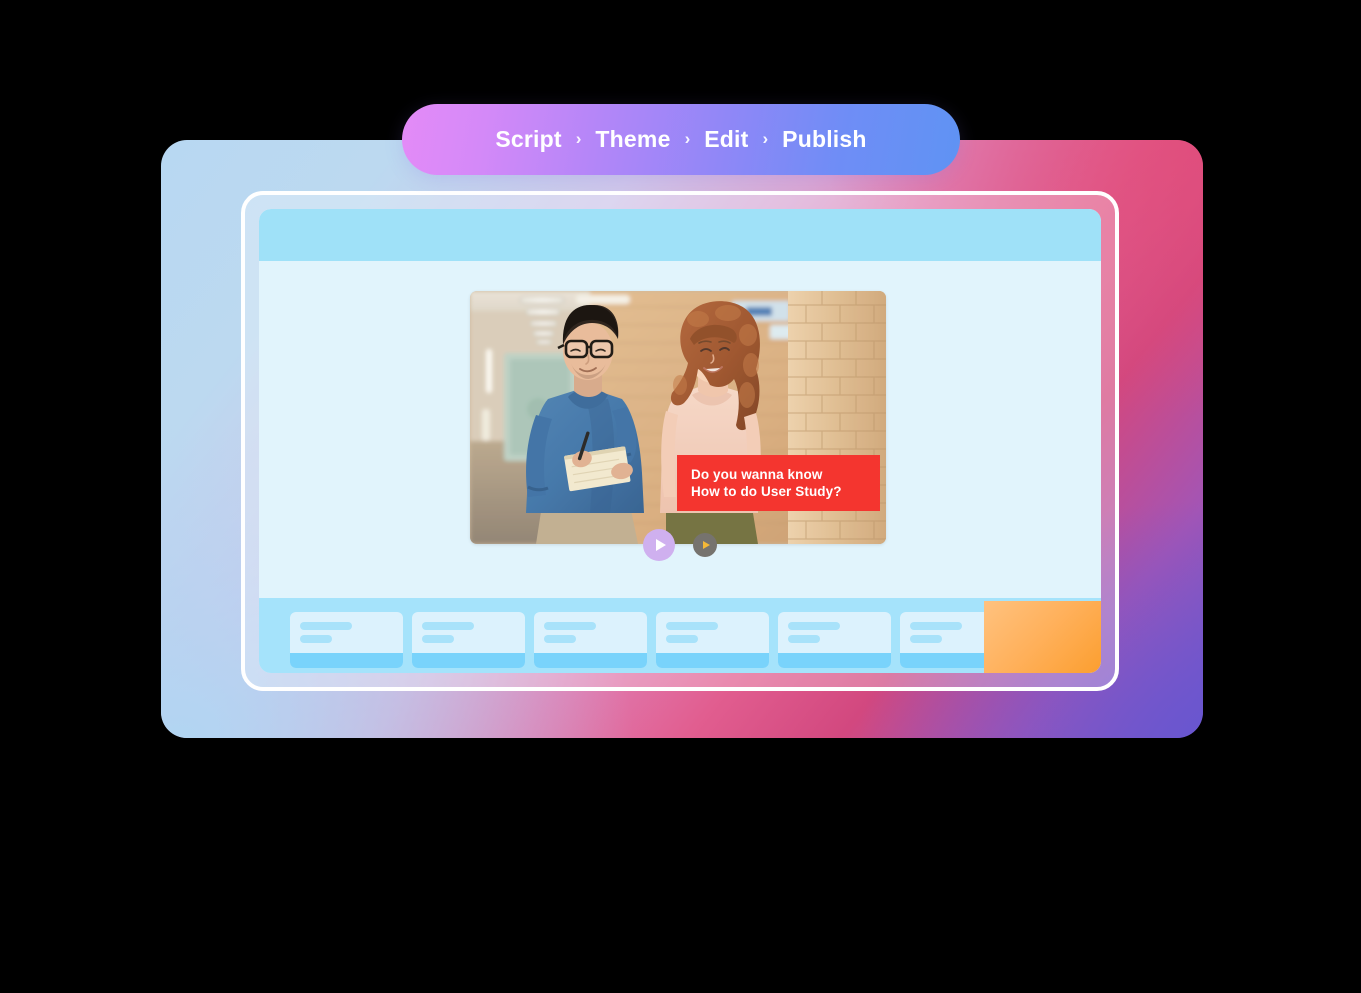 The width and height of the screenshot is (1361, 993). I want to click on play-button-secondary, so click(705, 545).